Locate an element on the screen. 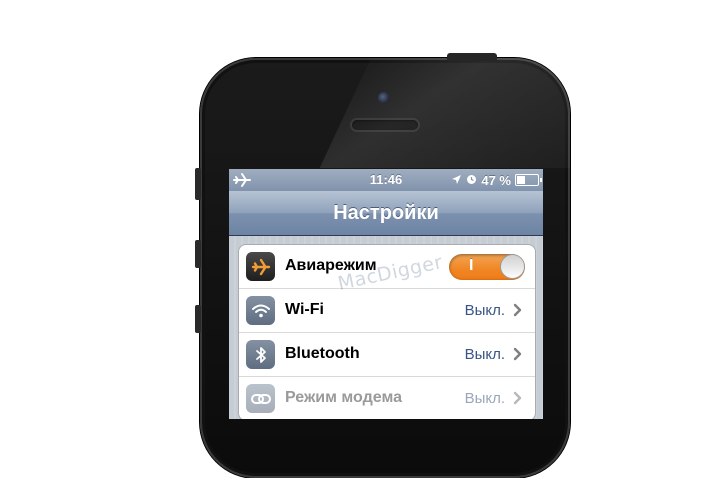 This screenshot has width=710, height=478. location-arrow-icon is located at coordinates (456, 180).